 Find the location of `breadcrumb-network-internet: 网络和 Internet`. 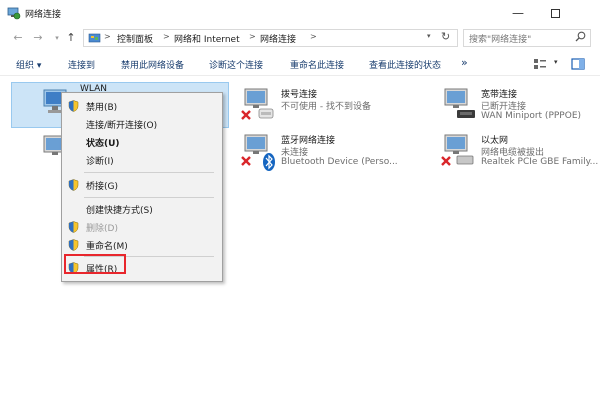

breadcrumb-network-internet: 网络和 Internet is located at coordinates (207, 38).